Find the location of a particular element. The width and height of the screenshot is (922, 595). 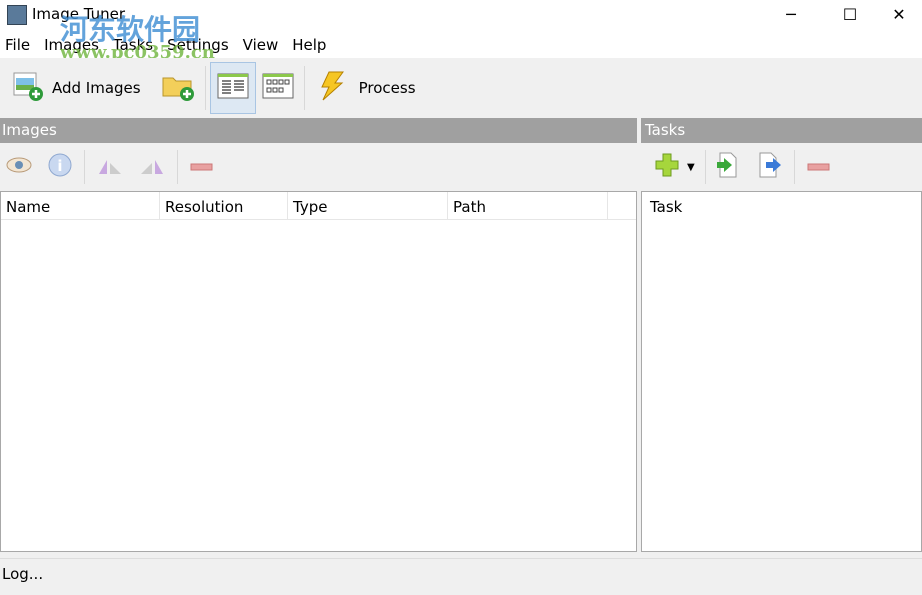

menu-view: View is located at coordinates (264, 45).